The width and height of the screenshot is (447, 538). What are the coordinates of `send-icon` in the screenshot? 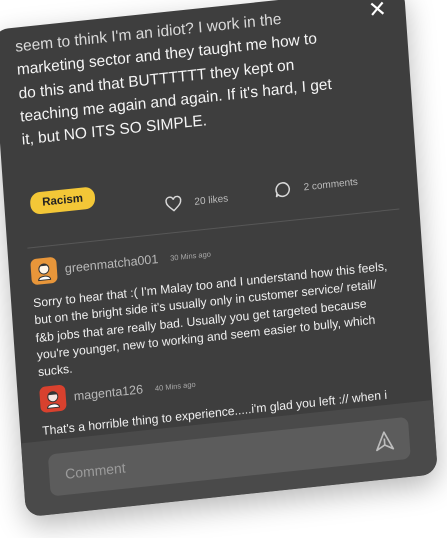 It's located at (385, 441).